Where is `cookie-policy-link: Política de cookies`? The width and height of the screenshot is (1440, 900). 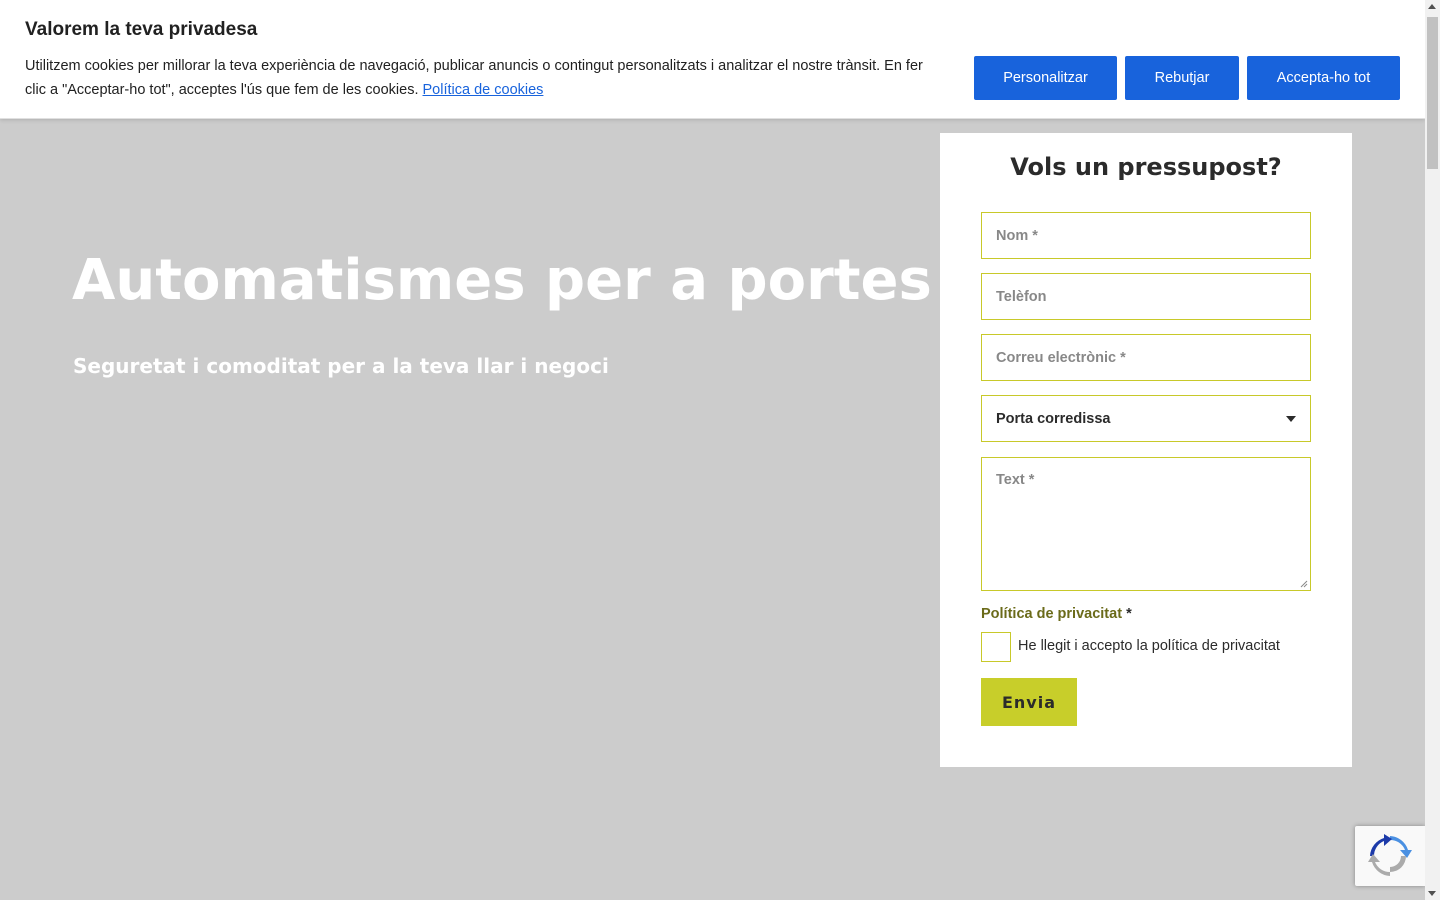 cookie-policy-link: Política de cookies is located at coordinates (483, 90).